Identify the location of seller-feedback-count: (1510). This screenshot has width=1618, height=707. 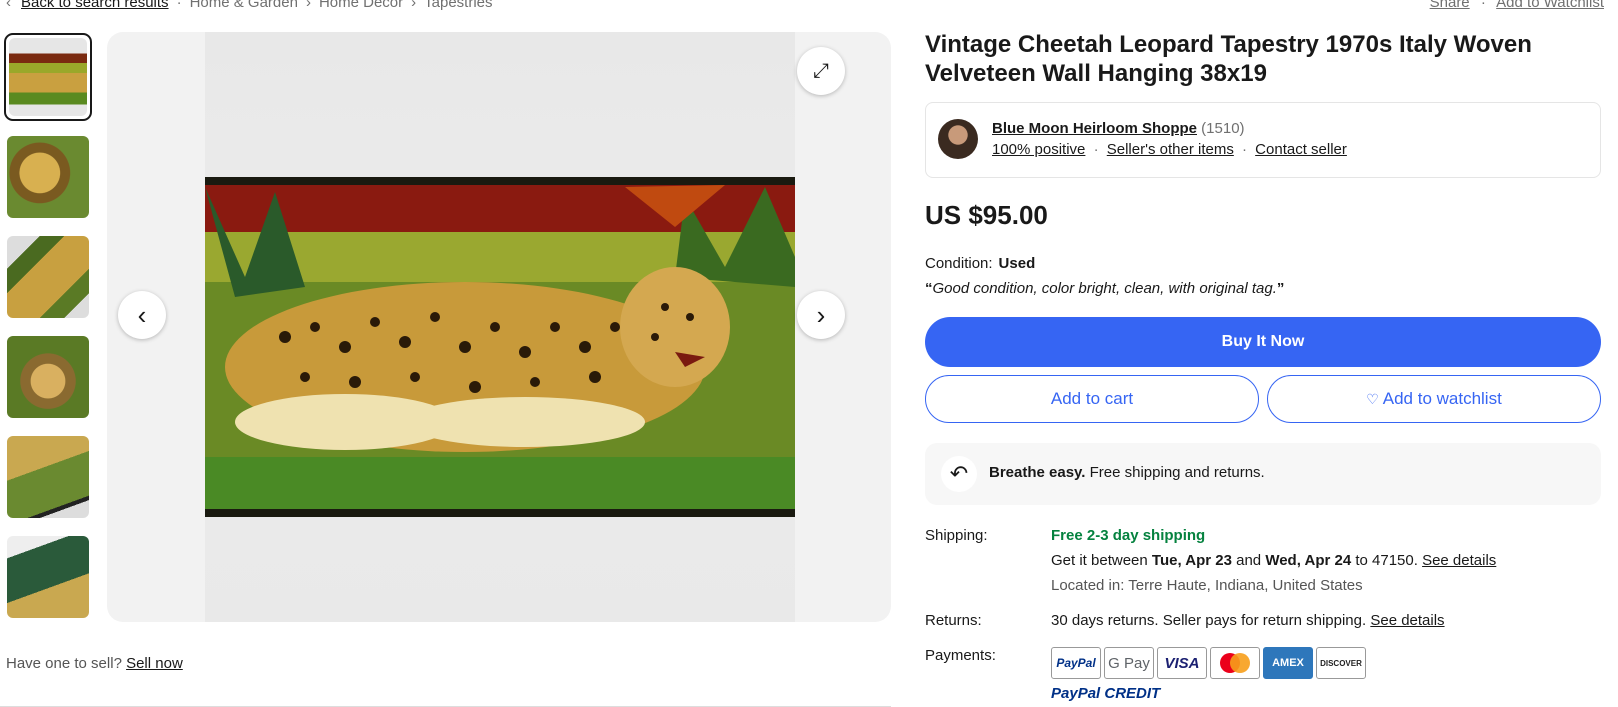
(1223, 128).